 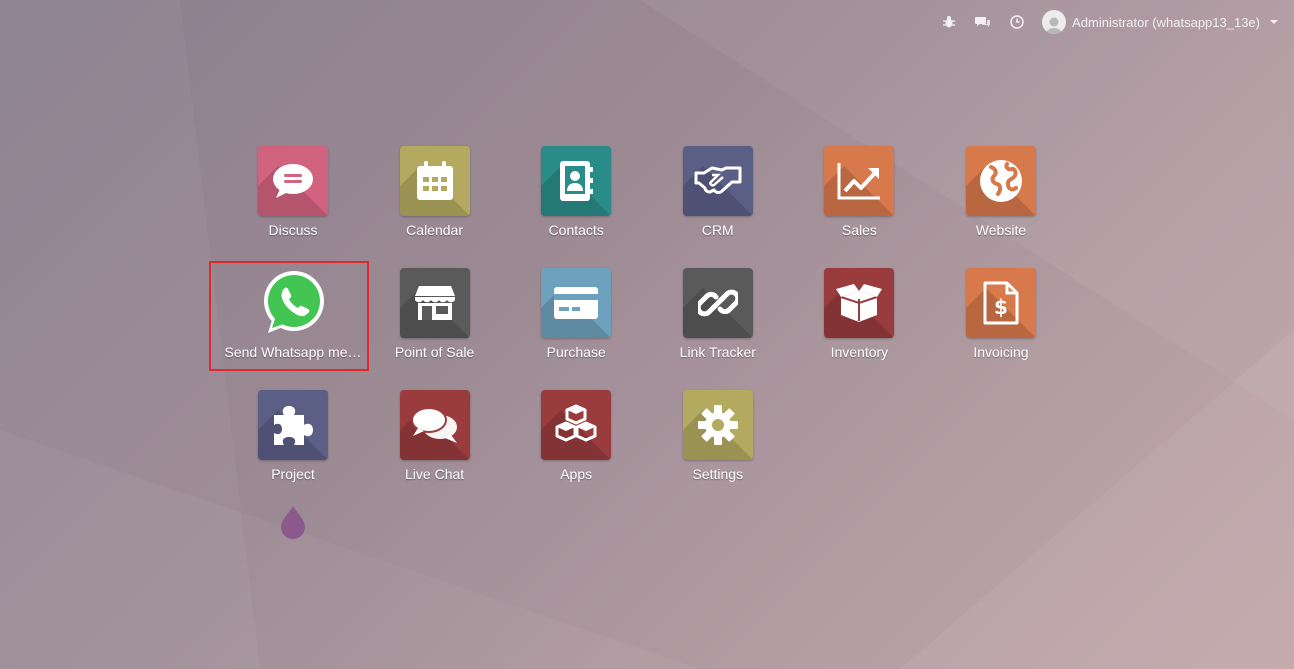 What do you see at coordinates (859, 181) in the screenshot?
I see `chart-up-icon` at bounding box center [859, 181].